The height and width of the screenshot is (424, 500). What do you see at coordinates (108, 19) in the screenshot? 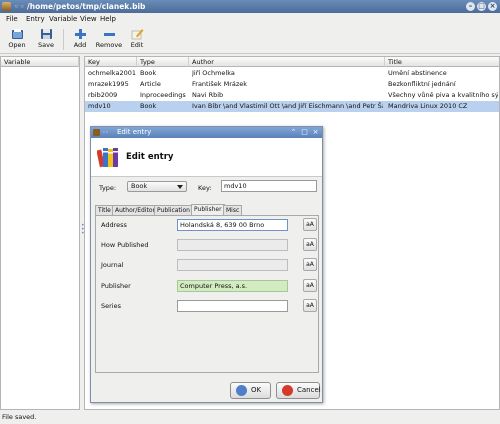
I see `menu-help: Help` at bounding box center [108, 19].